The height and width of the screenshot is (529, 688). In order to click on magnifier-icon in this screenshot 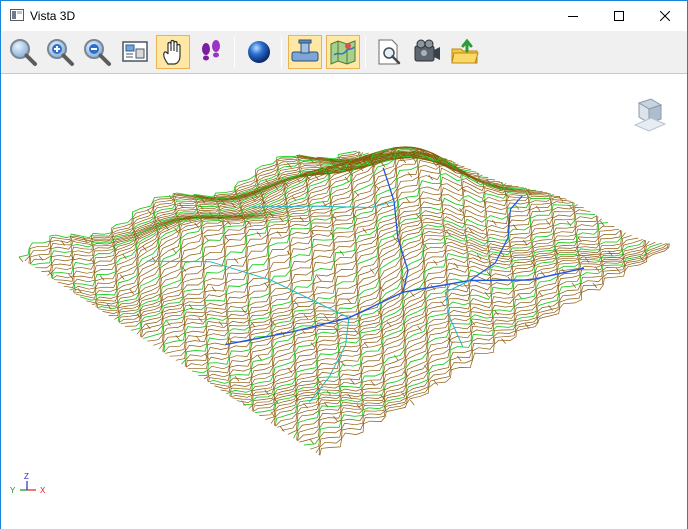, I will do `click(23, 52)`.